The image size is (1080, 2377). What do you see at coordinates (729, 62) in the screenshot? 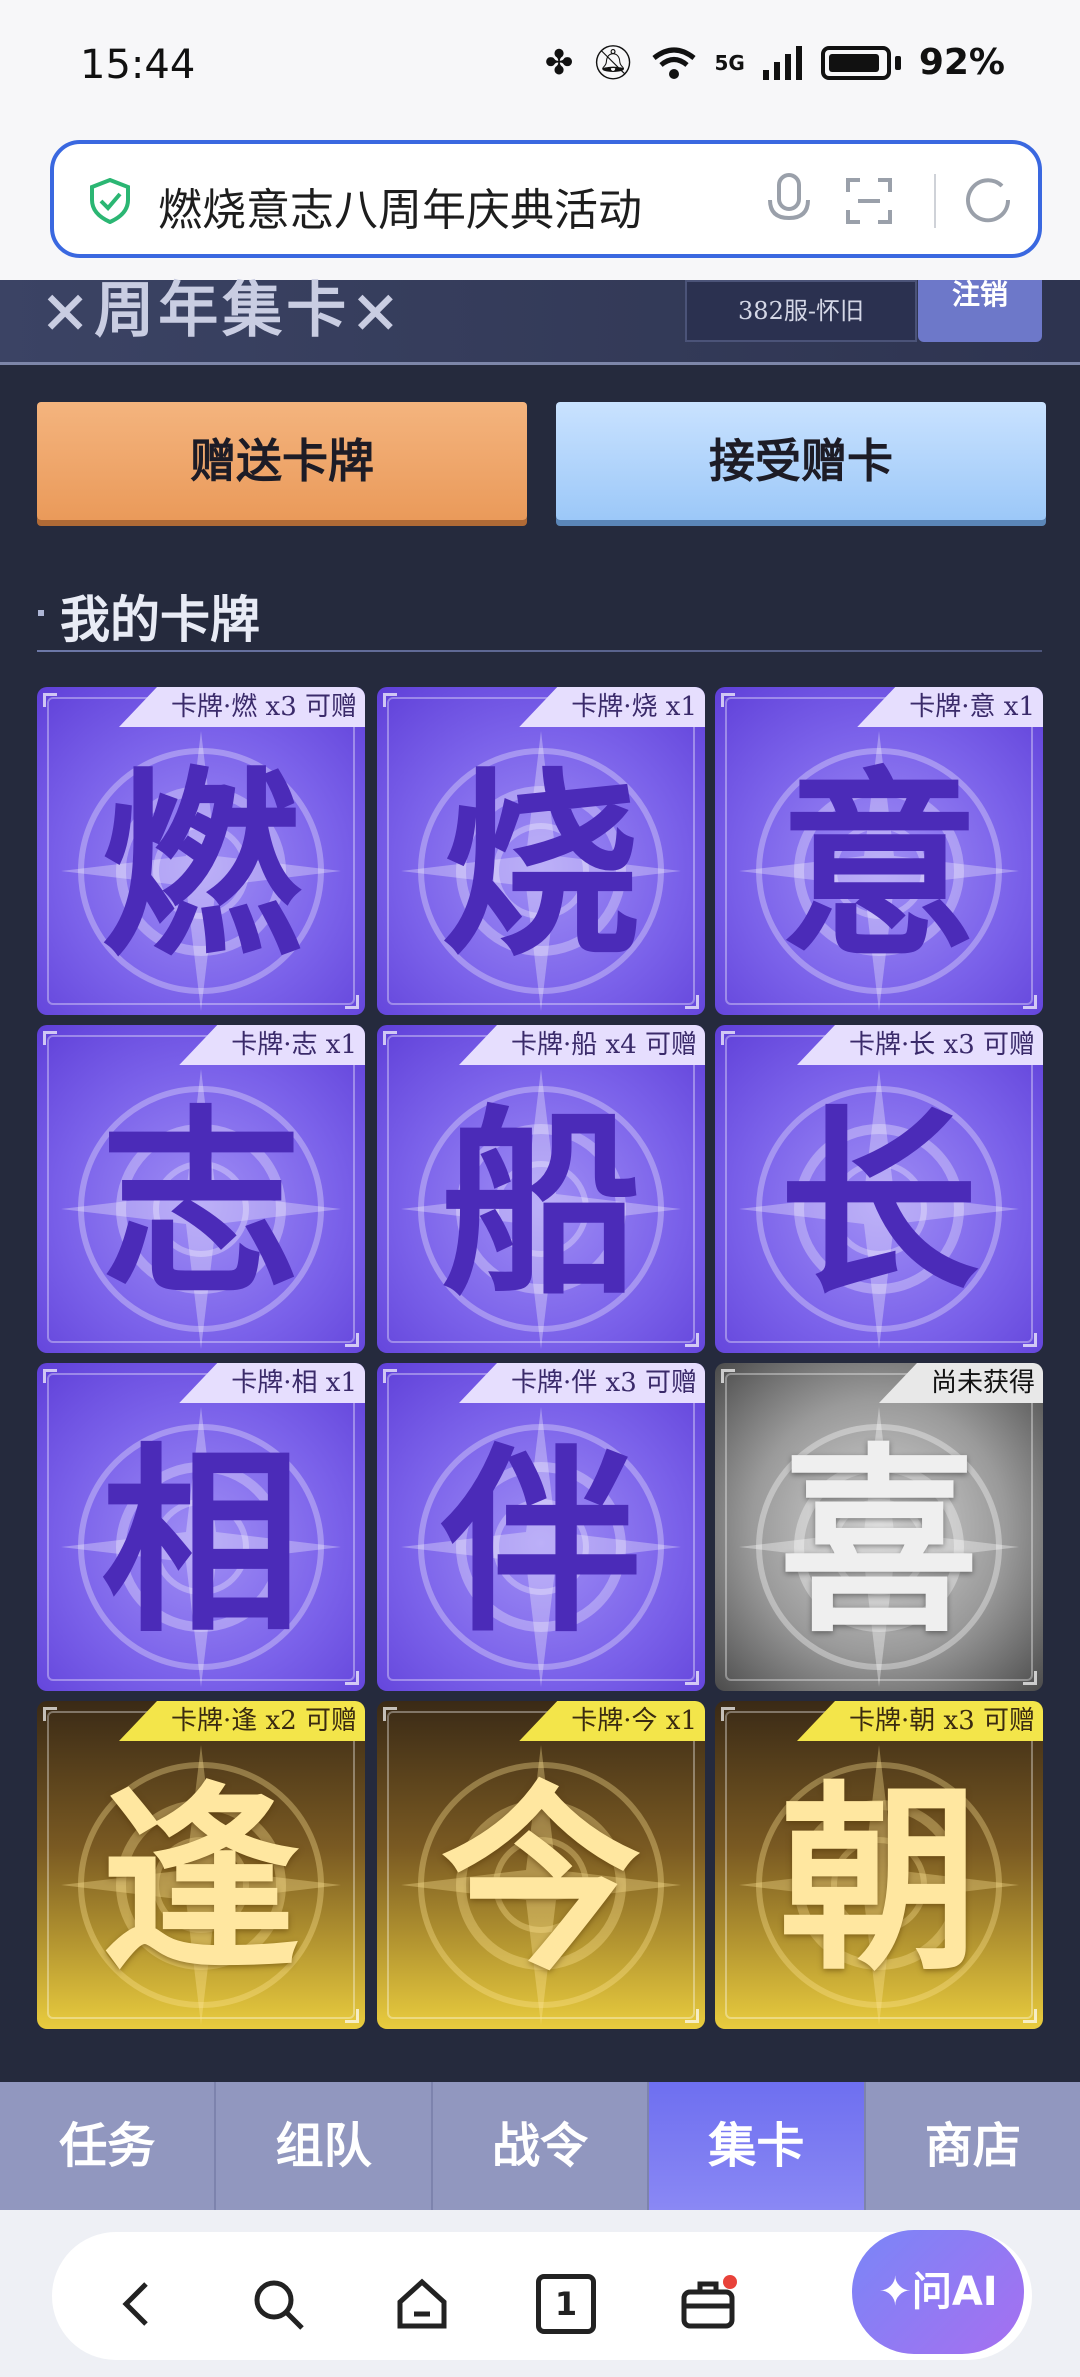
I see `network-label: 5G` at bounding box center [729, 62].